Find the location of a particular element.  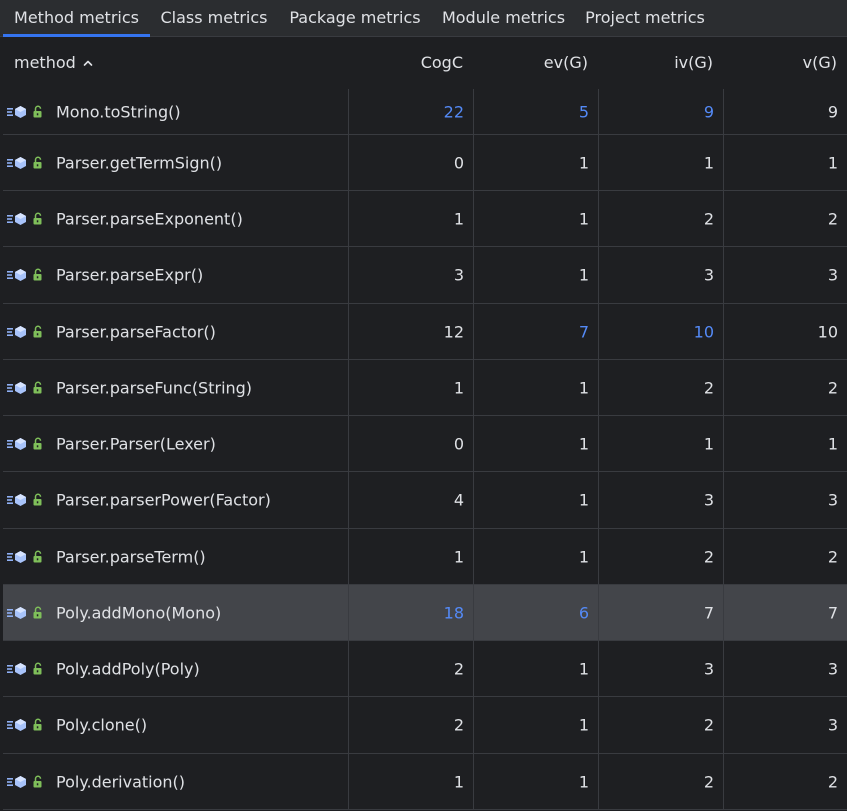

column-header-ivg: iv(G) is located at coordinates (655, 63).